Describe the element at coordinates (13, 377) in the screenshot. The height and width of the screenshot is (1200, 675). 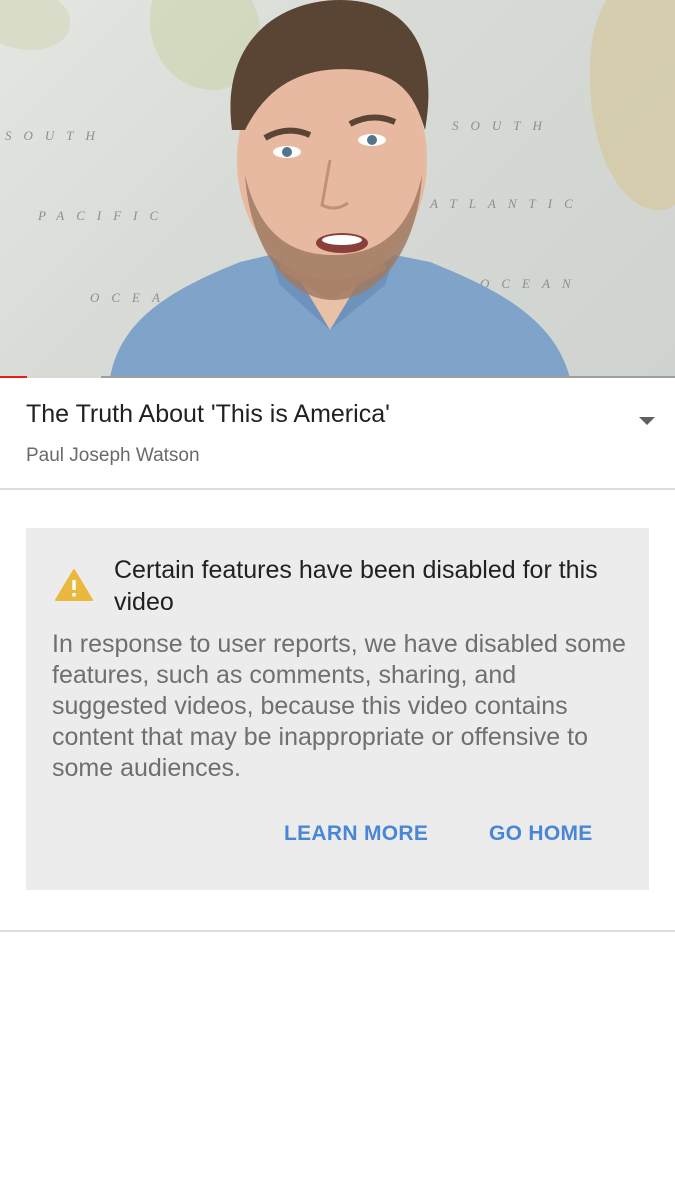
I see `progress-played` at that location.